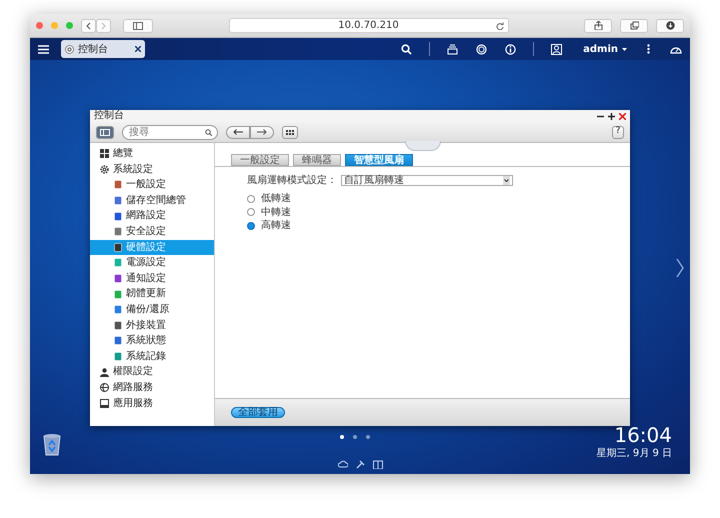  I want to click on download-icon, so click(670, 25).